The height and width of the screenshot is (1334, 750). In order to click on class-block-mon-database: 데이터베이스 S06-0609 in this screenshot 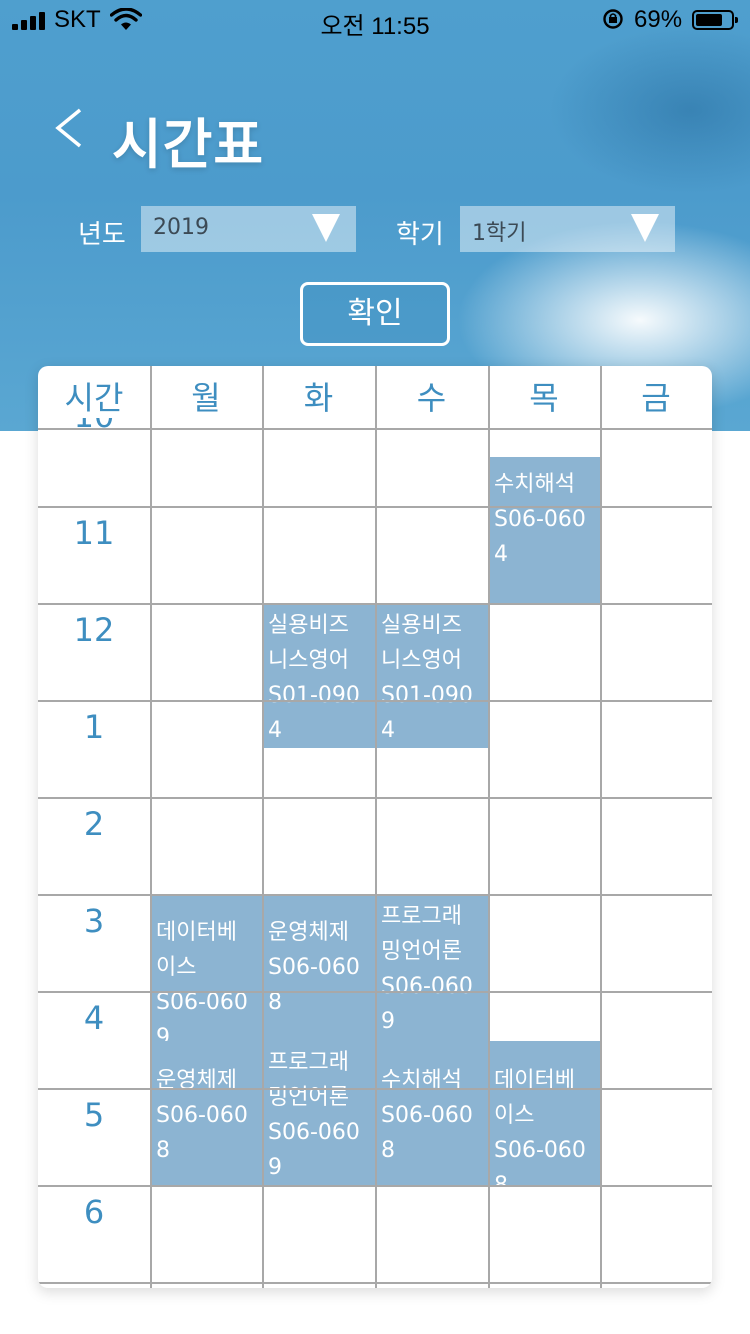, I will do `click(206, 968)`.